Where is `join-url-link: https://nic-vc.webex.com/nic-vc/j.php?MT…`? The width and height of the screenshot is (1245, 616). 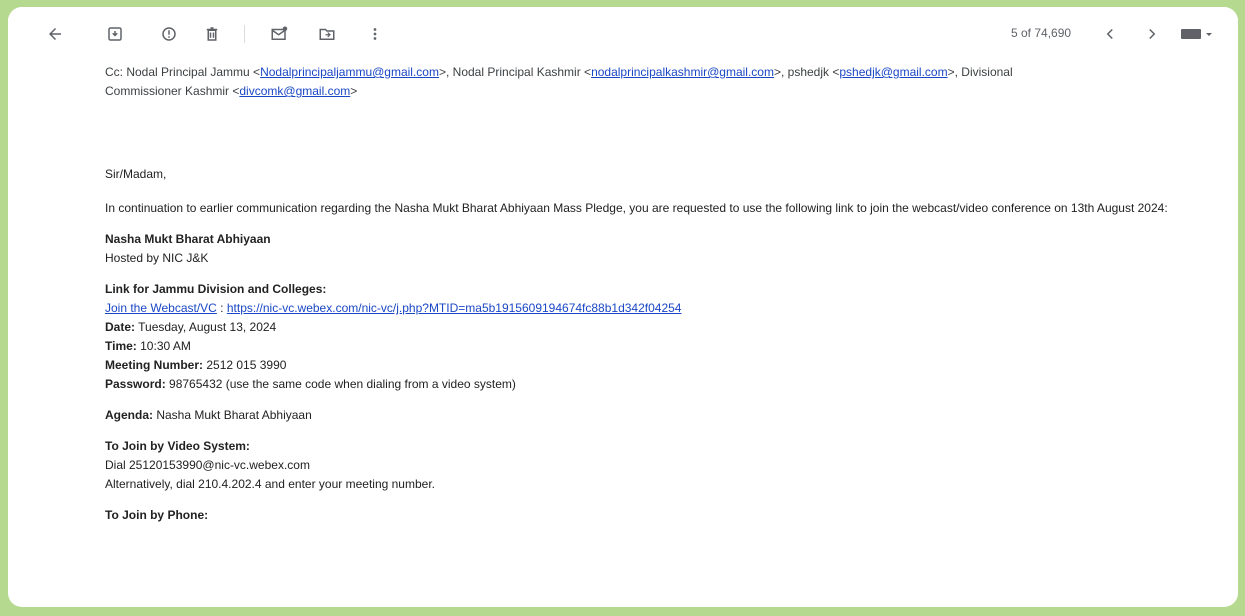
join-url-link: https://nic-vc.webex.com/nic-vc/j.php?MT… is located at coordinates (454, 308).